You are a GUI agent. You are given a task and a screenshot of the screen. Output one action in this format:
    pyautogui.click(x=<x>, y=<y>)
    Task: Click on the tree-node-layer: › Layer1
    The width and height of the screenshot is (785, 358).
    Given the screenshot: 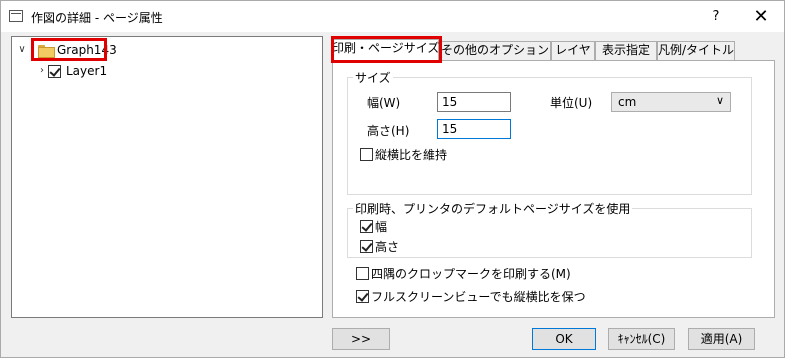 What is the action you would take?
    pyautogui.click(x=71, y=71)
    